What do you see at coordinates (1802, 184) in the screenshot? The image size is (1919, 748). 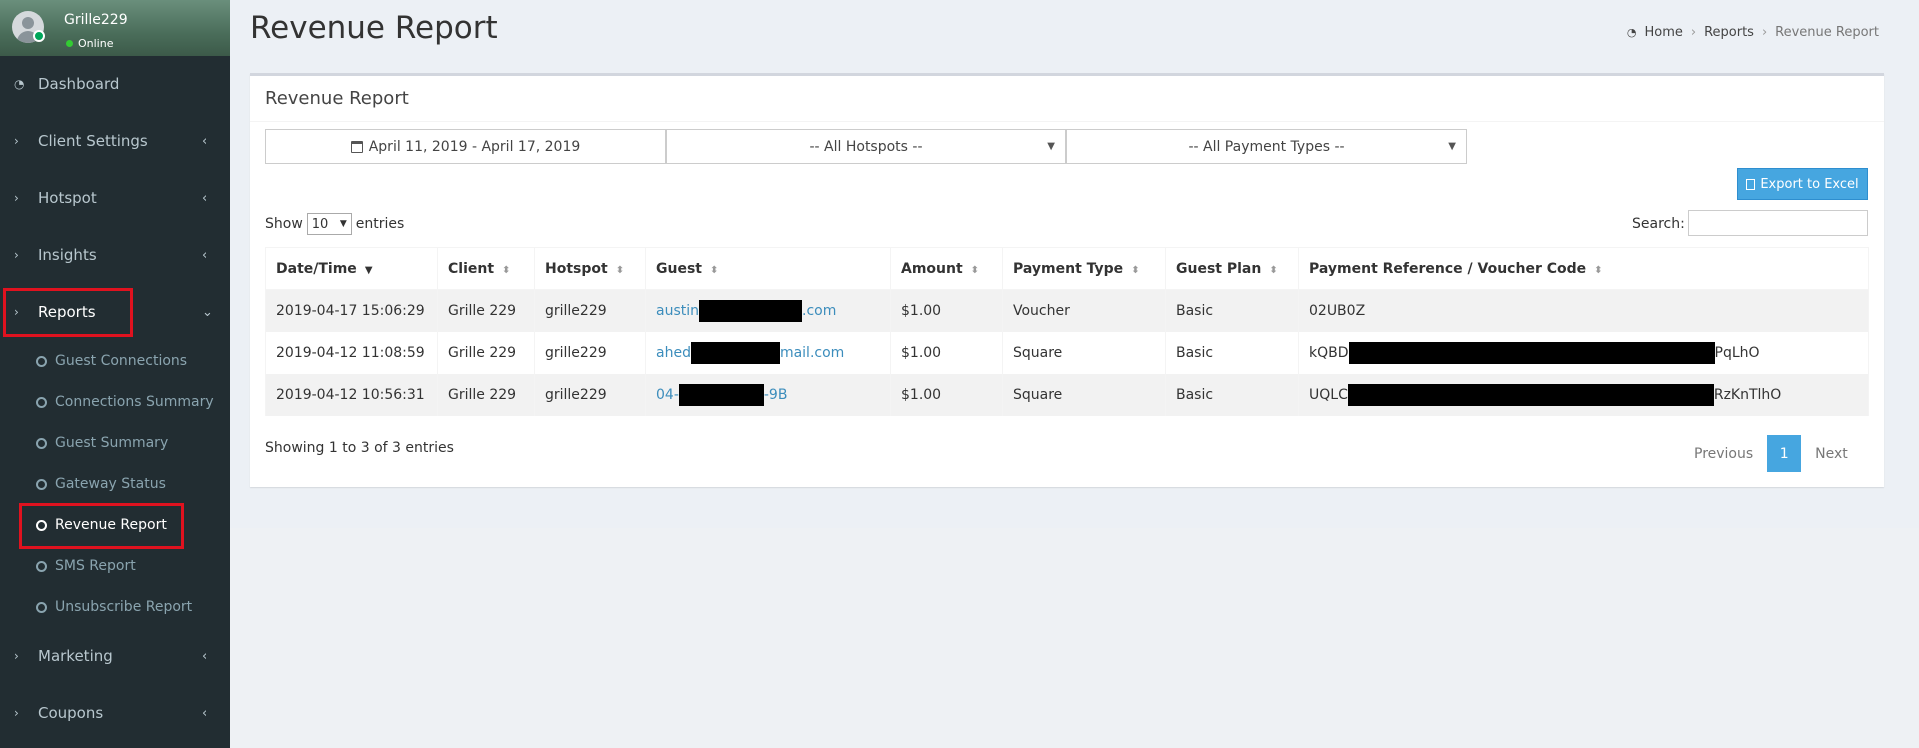 I see `export-to-excel-button: Export to Excel` at bounding box center [1802, 184].